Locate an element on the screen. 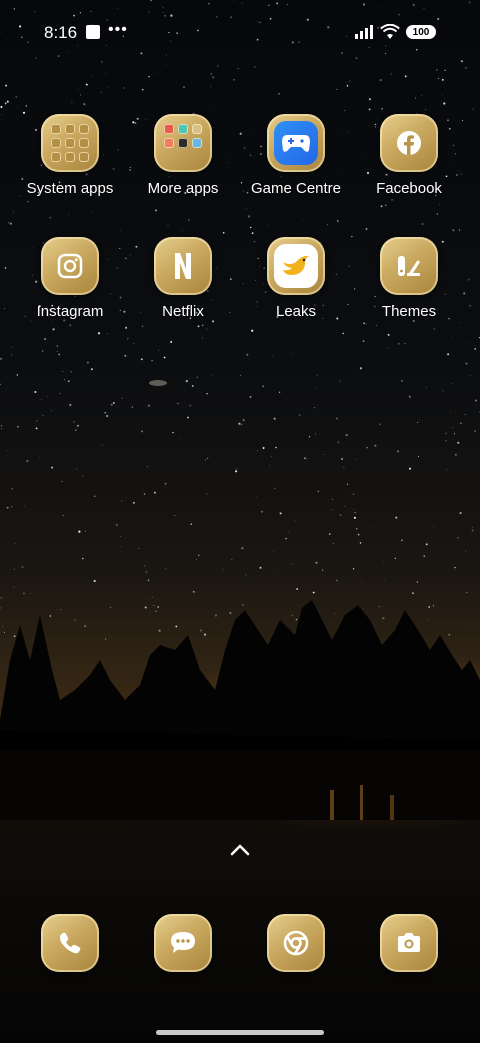  app-more-apps-folder: More apps is located at coordinates (183, 155).